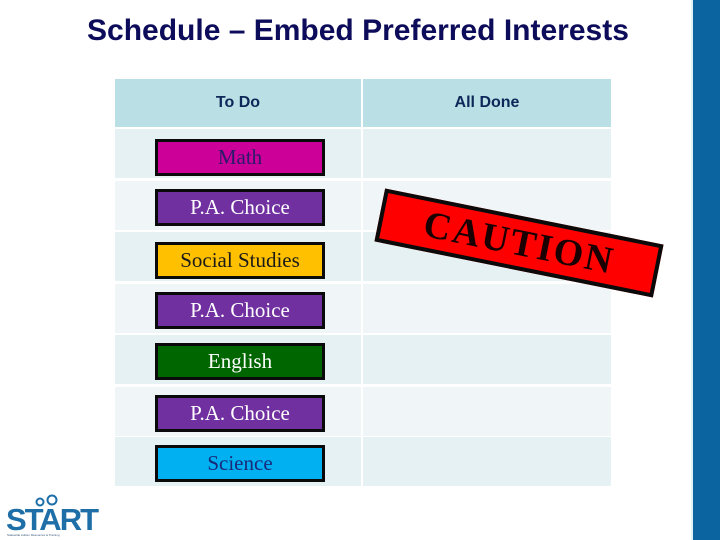  I want to click on subject-card: Social Studies, so click(240, 260).